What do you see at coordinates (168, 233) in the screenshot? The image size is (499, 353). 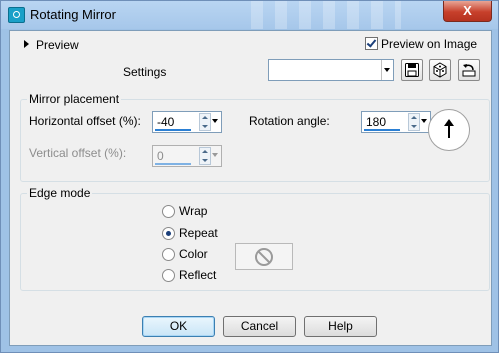 I see `repeat-radio` at bounding box center [168, 233].